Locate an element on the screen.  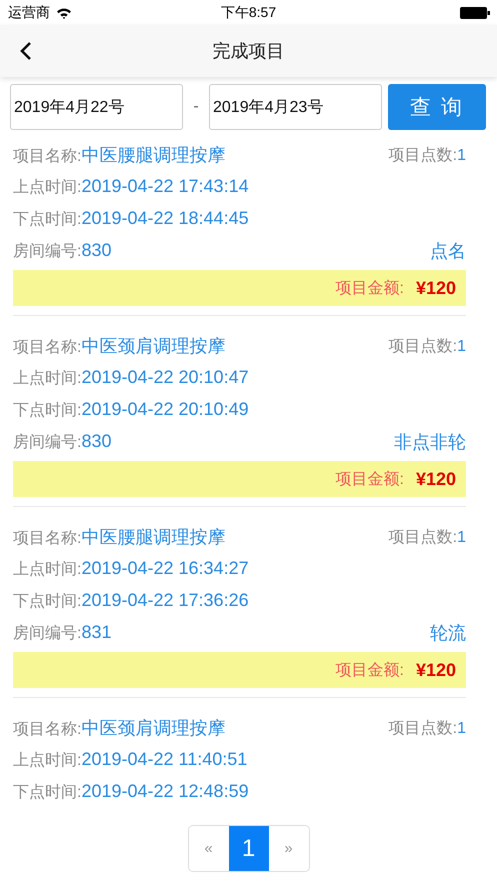
end-date-field: 2019年4月23号 is located at coordinates (295, 107).